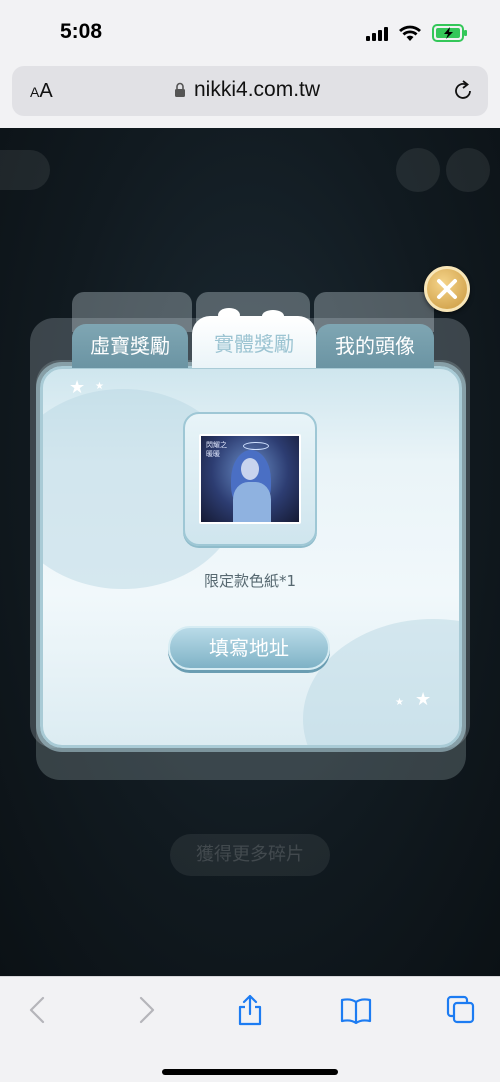 The height and width of the screenshot is (1082, 500). What do you see at coordinates (250, 1029) in the screenshot?
I see `browser-toolbar` at bounding box center [250, 1029].